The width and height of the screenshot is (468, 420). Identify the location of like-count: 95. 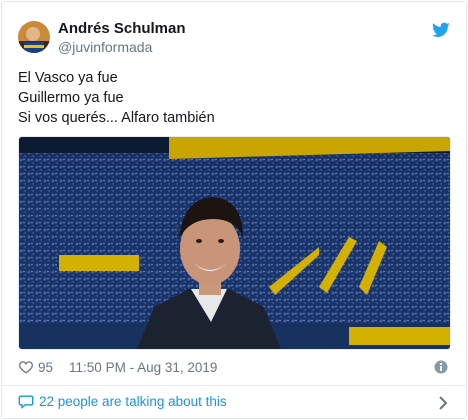
(45, 367).